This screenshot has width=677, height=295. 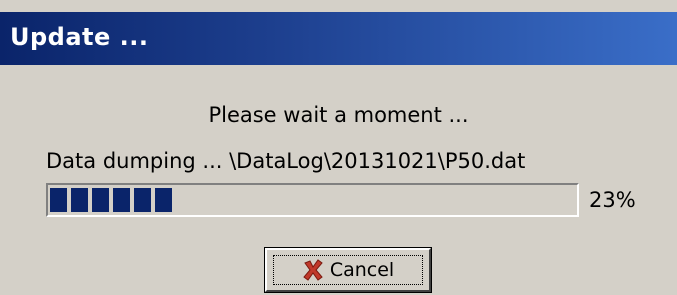 I want to click on progress-percent: 23%, so click(x=612, y=200).